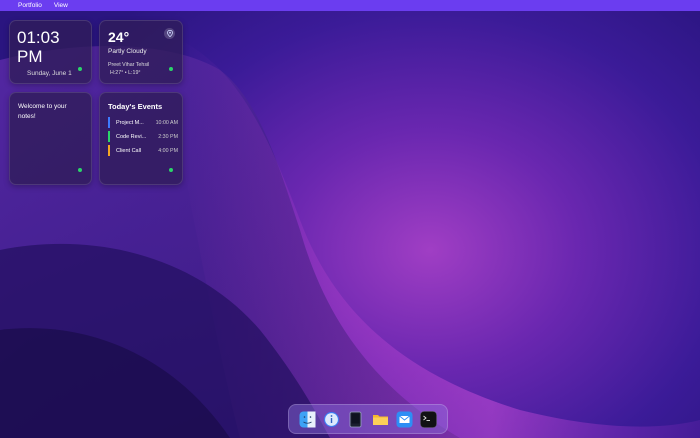 This screenshot has height=438, width=700. I want to click on mail-icon, so click(404, 419).